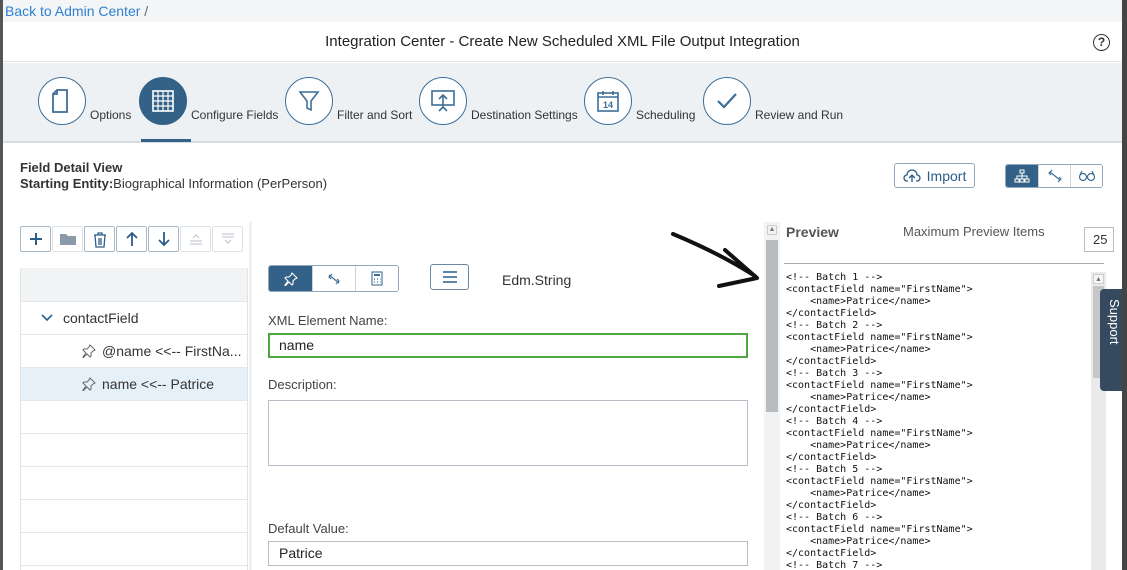 The image size is (1127, 570). Describe the element at coordinates (328, 320) in the screenshot. I see `xml-element-label: XML Element Name:` at that location.